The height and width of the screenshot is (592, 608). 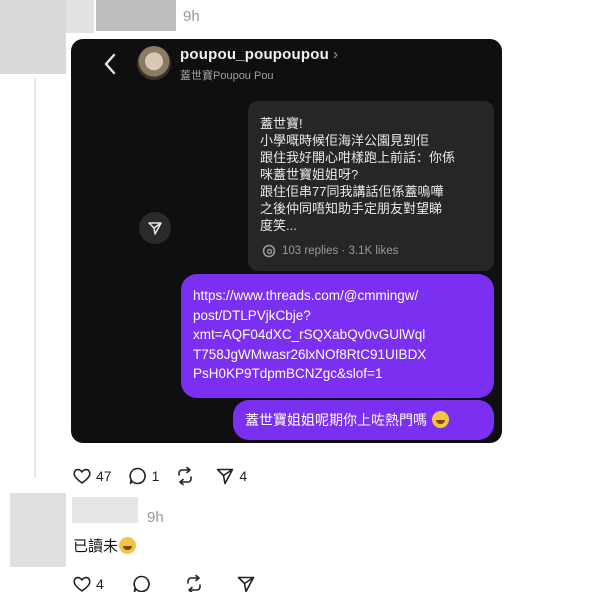 I want to click on share-icon-button, so click(x=155, y=228).